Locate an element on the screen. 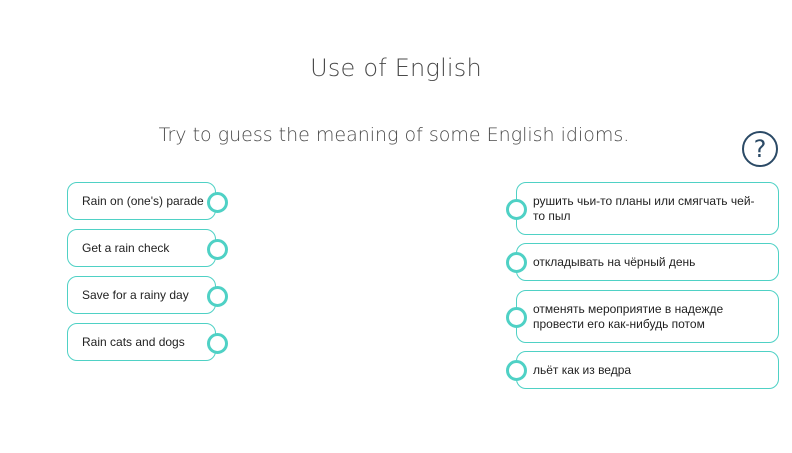  meaning-card: льёт как из ведра is located at coordinates (642, 370).